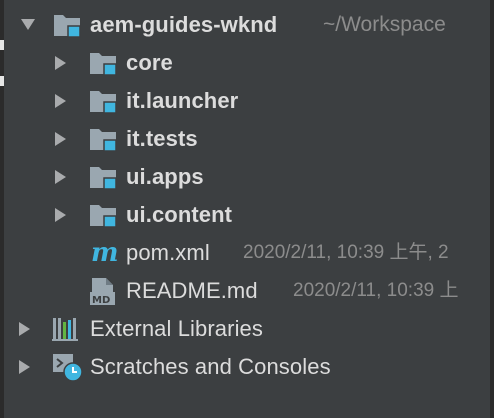  Describe the element at coordinates (245, 215) in the screenshot. I see `tree-row-module: ui.content` at that location.